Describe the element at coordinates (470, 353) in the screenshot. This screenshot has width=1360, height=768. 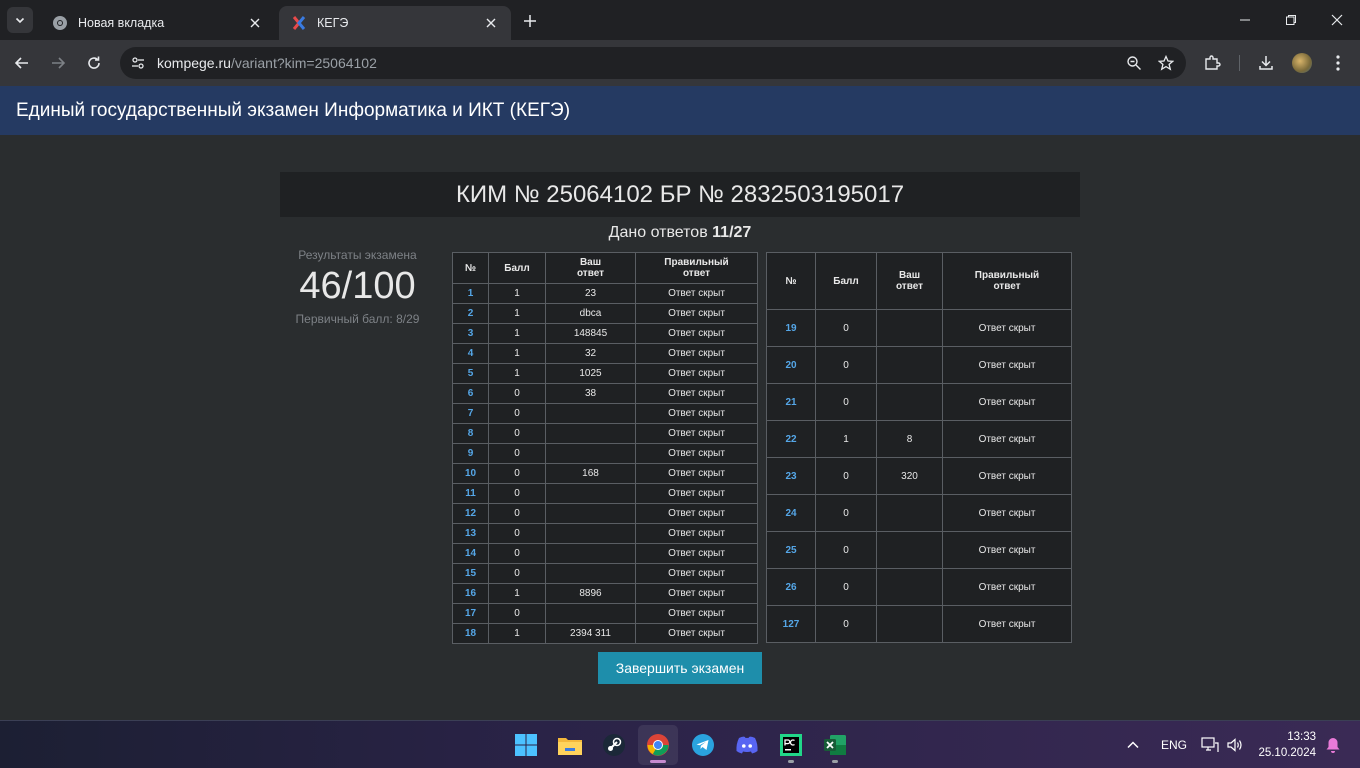
I see `task-number-link: 4` at that location.